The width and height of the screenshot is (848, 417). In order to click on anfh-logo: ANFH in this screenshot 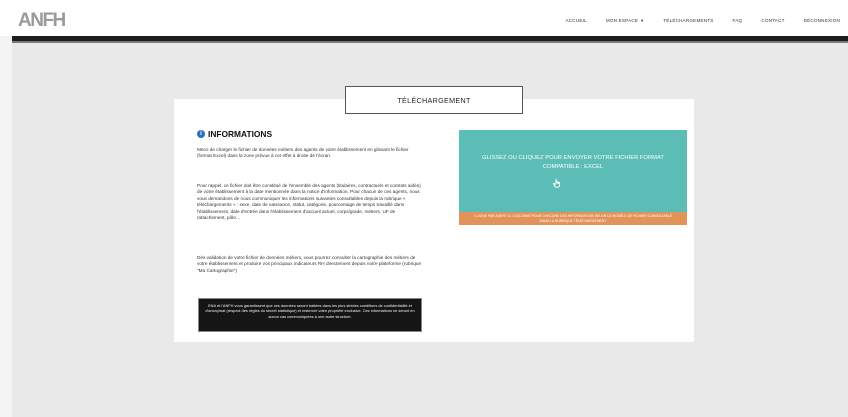, I will do `click(42, 19)`.